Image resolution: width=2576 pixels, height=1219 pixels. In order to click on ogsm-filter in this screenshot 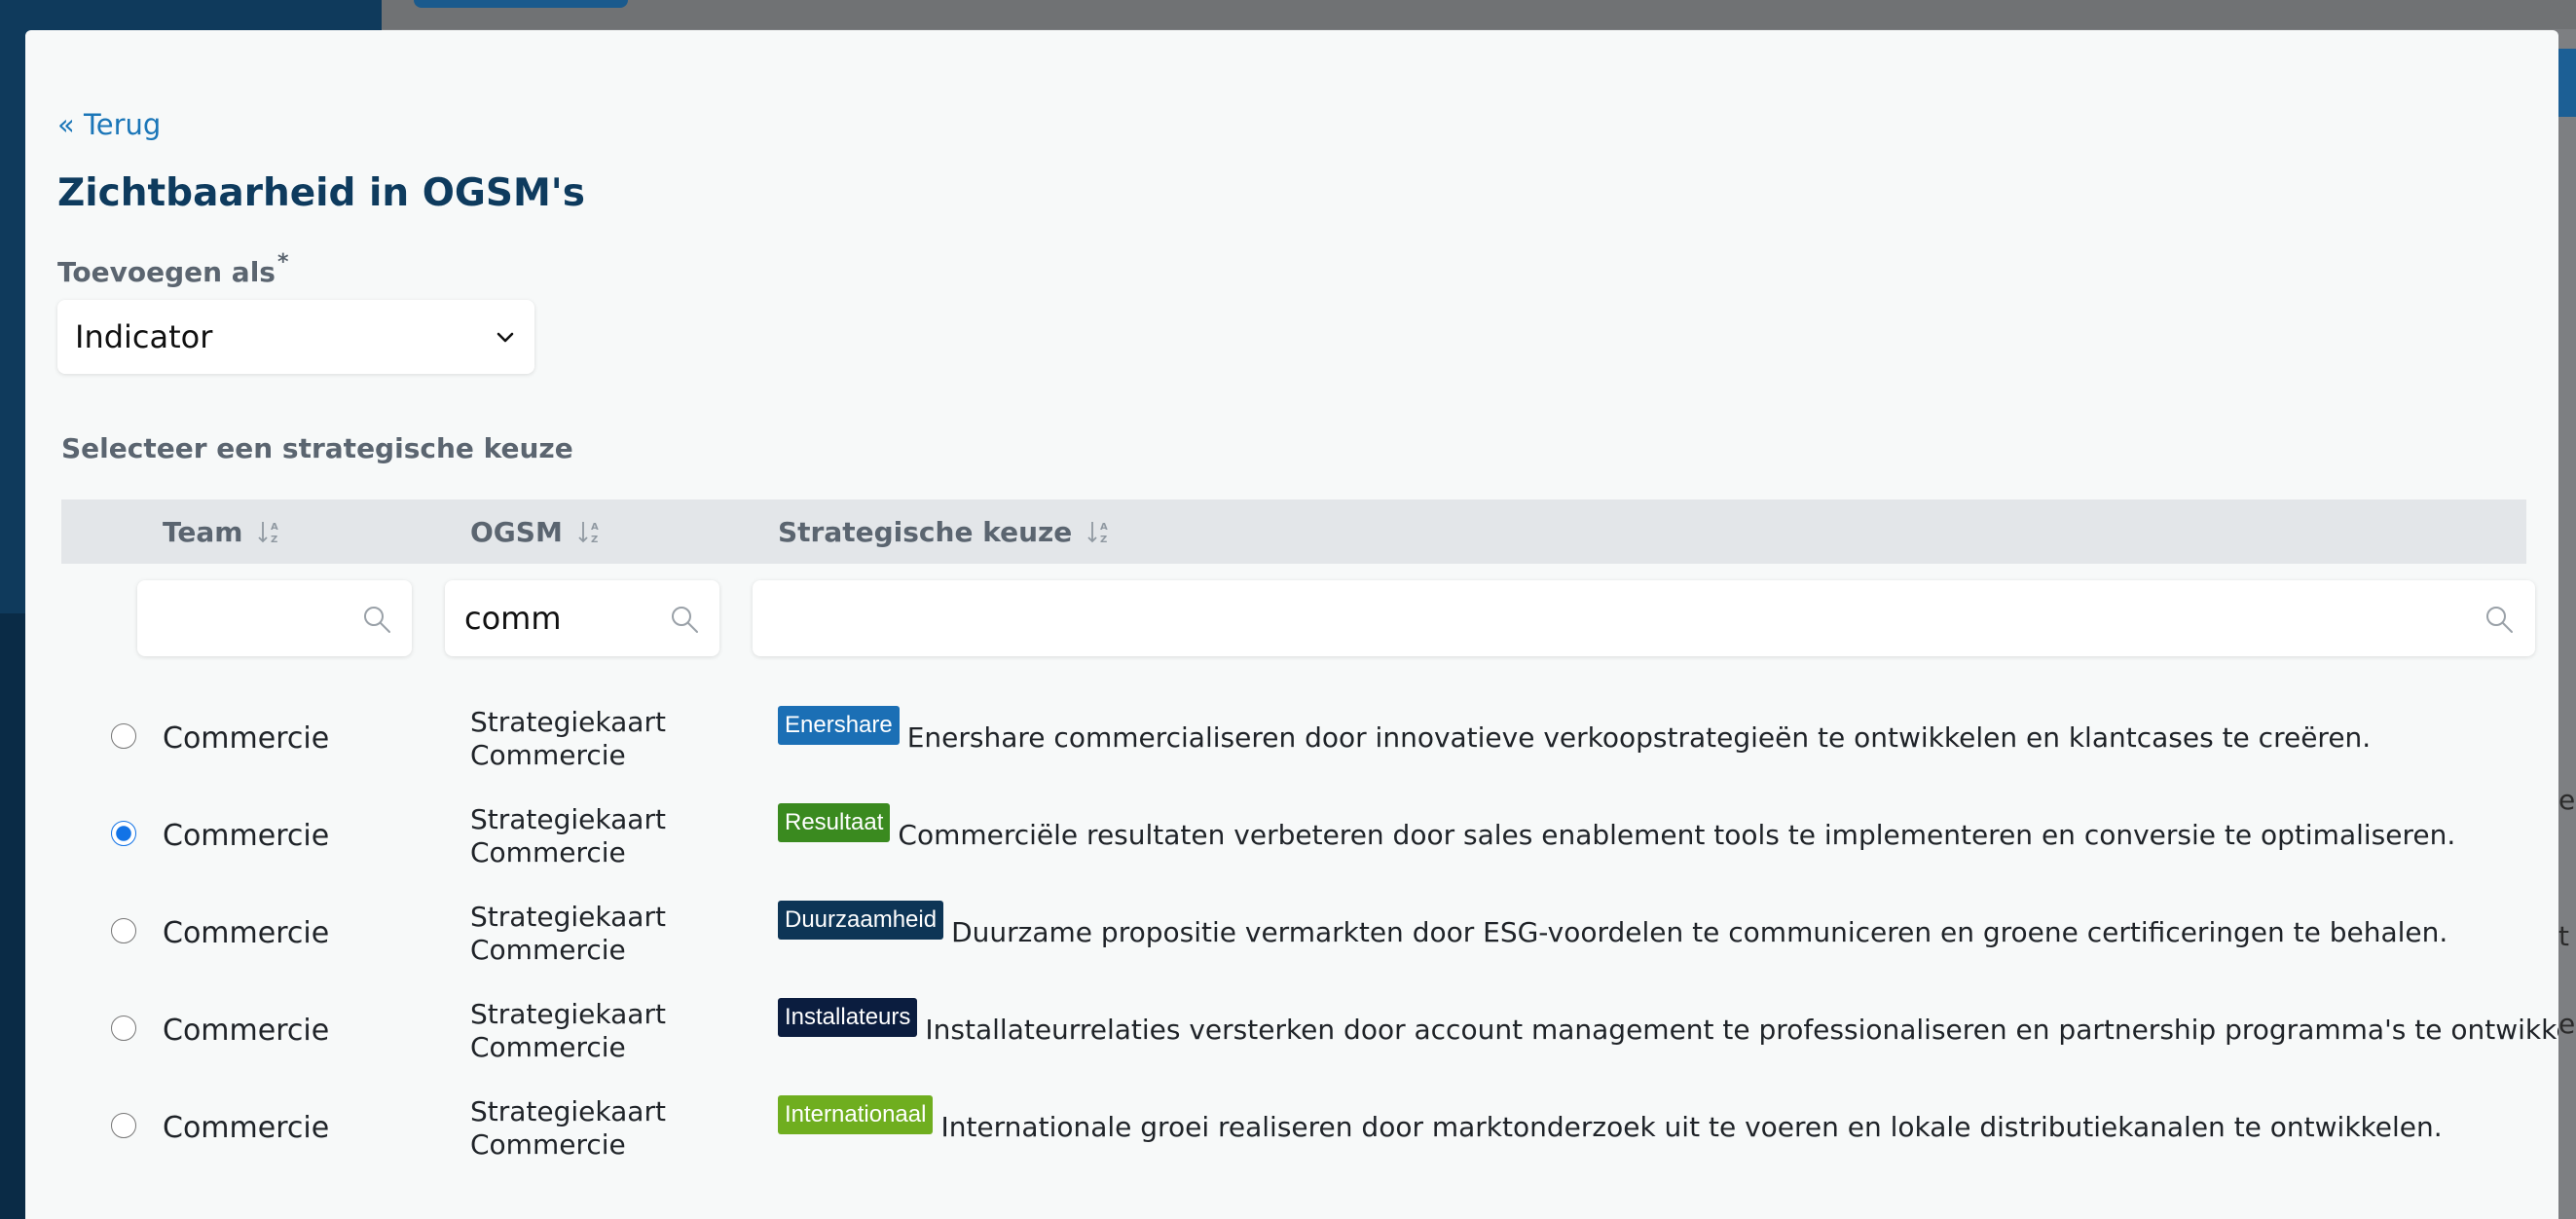, I will do `click(582, 618)`.